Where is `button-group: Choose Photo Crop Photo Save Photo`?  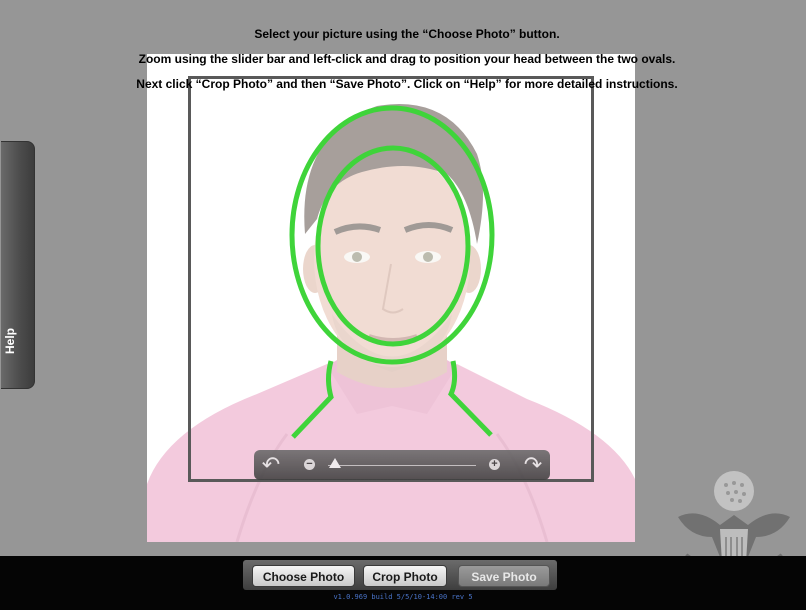
button-group: Choose Photo Crop Photo Save Photo is located at coordinates (400, 575).